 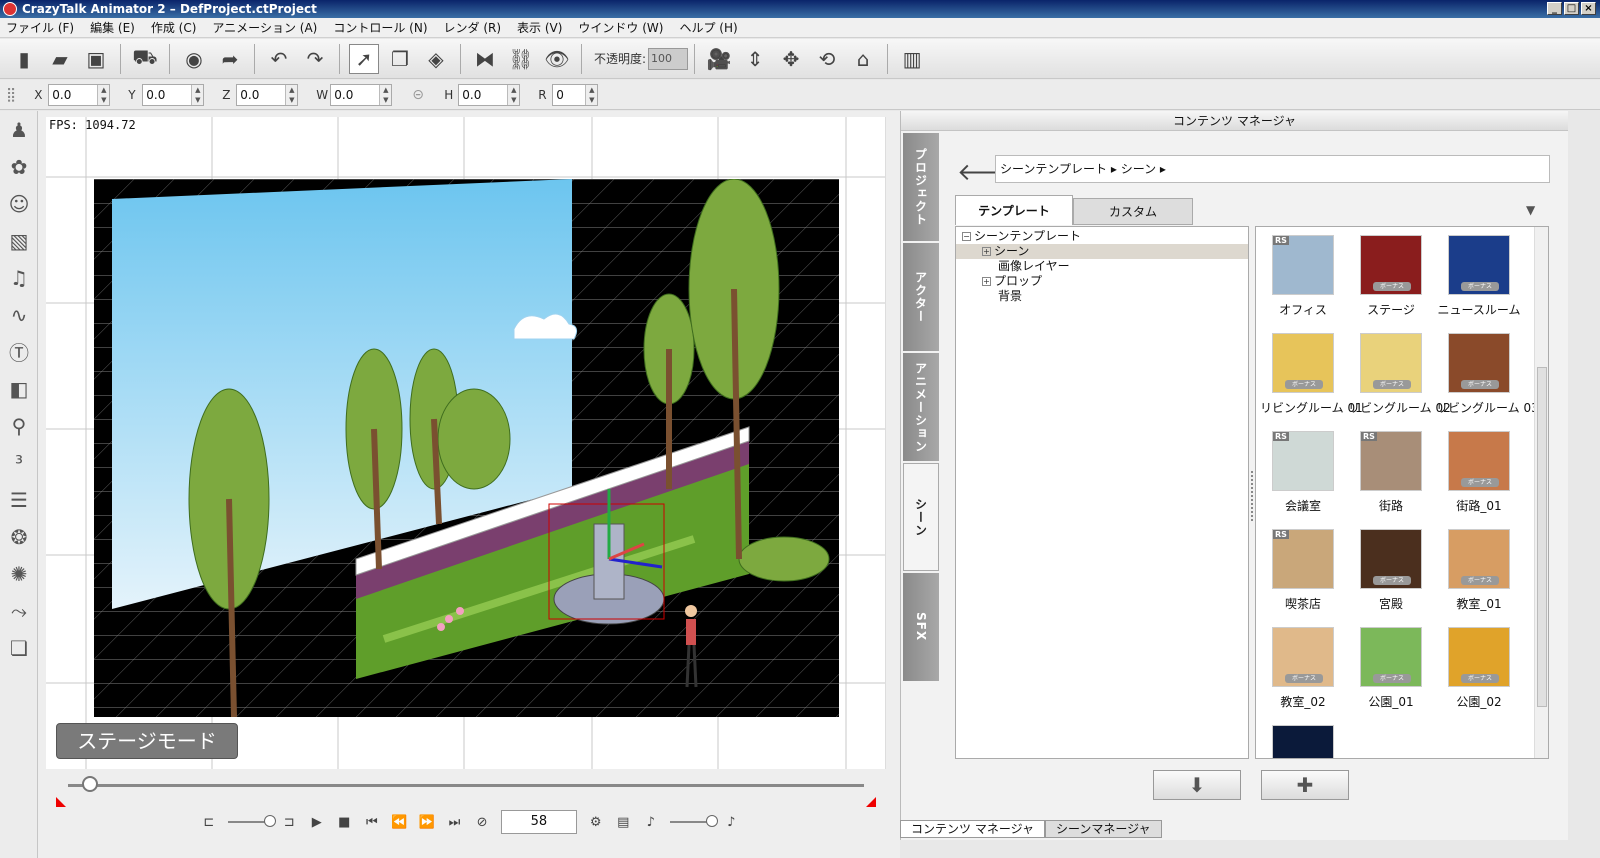 I want to click on tab-animation: アニメーション, so click(x=921, y=407).